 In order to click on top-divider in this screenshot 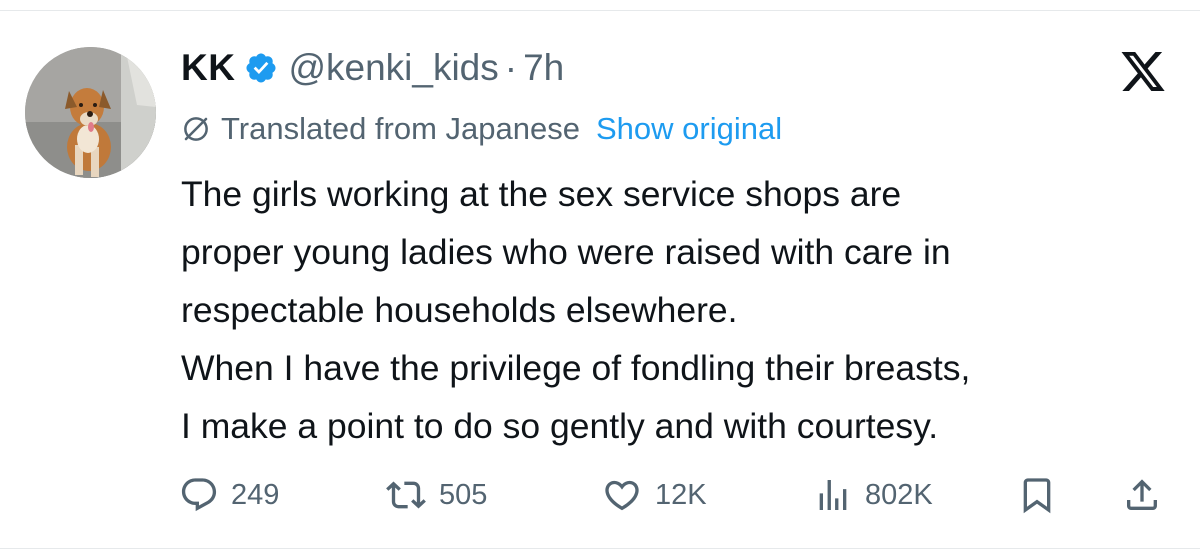, I will do `click(600, 10)`.